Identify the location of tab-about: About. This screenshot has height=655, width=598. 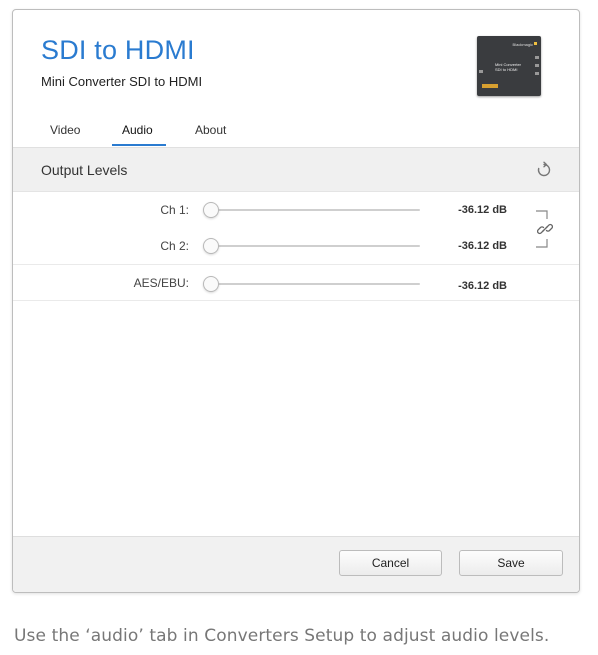
(210, 130).